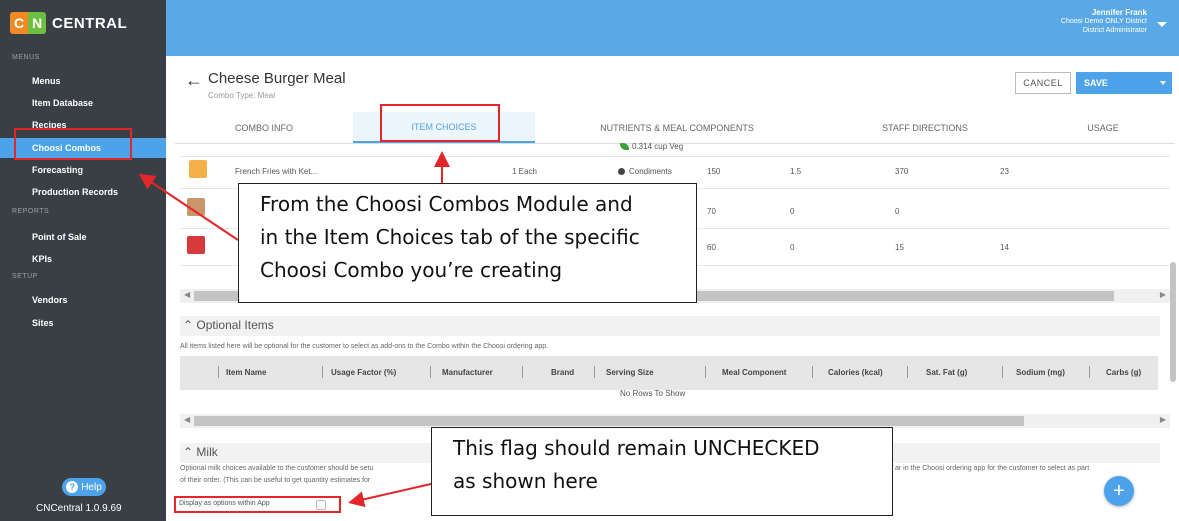  I want to click on item-value: 15, so click(899, 247).